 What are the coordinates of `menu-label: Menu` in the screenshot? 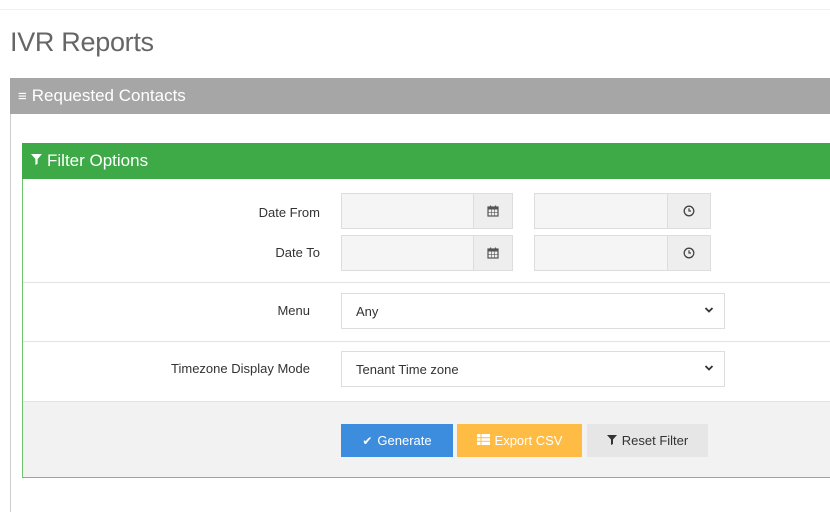 It's located at (293, 310).